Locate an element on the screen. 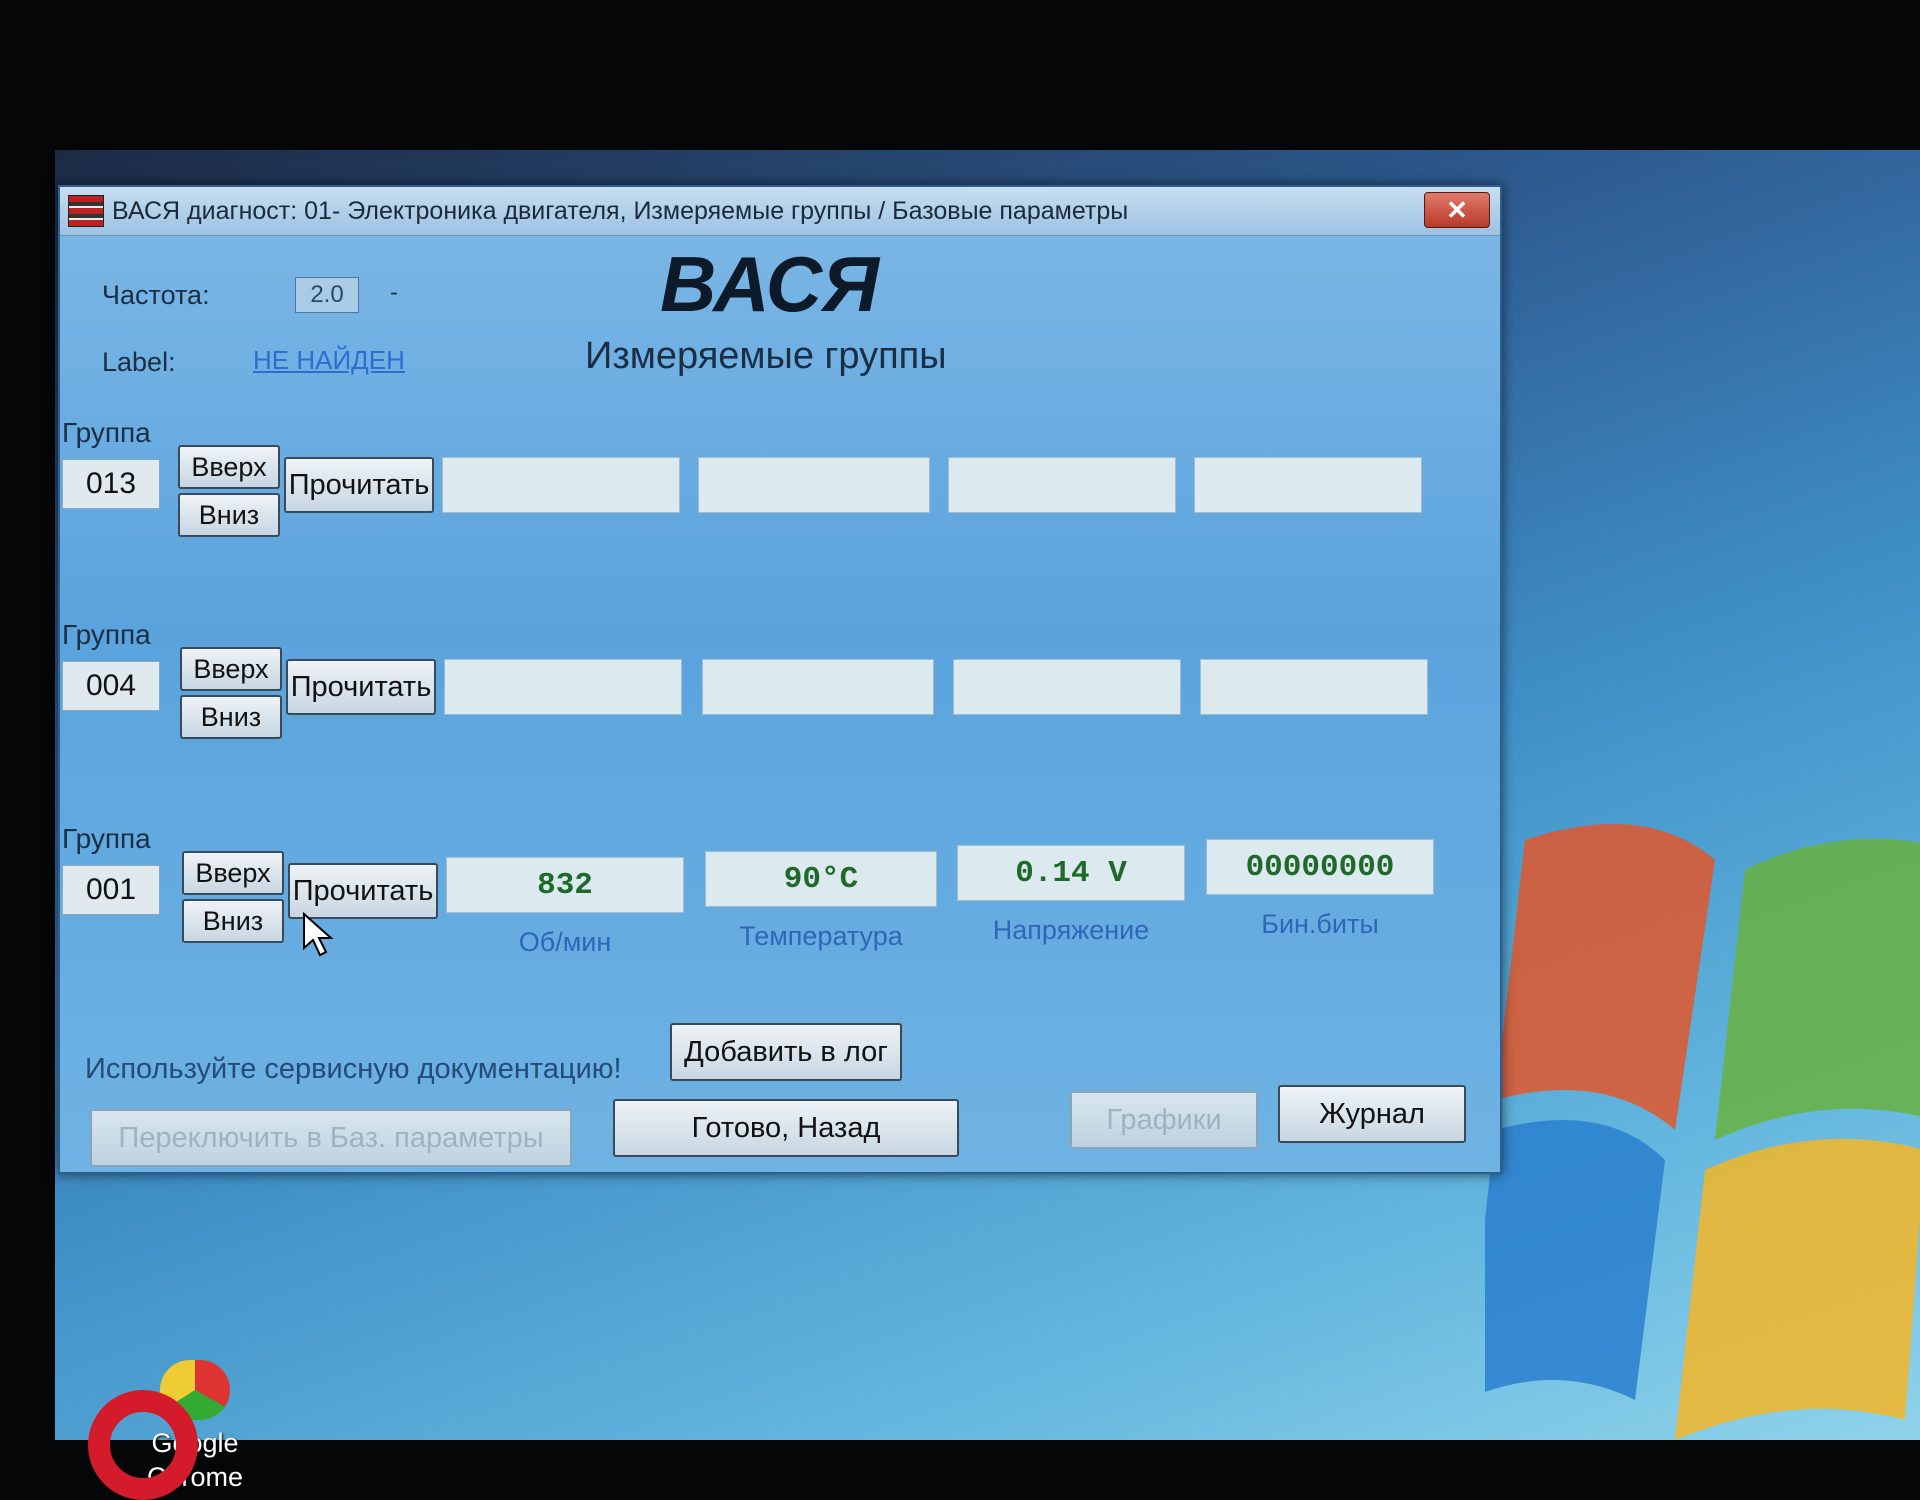 The image size is (1920, 1500). windows-logo-icon is located at coordinates (1702, 1132).